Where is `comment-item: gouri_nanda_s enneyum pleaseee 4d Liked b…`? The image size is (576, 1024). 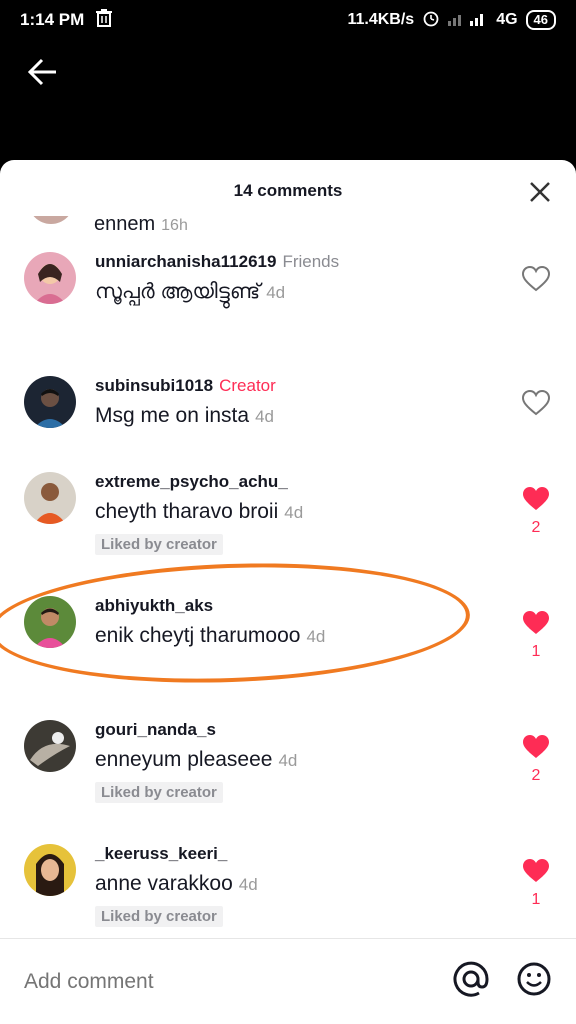
comment-item: gouri_nanda_s enneyum pleaseee 4d Liked b… is located at coordinates (288, 768).